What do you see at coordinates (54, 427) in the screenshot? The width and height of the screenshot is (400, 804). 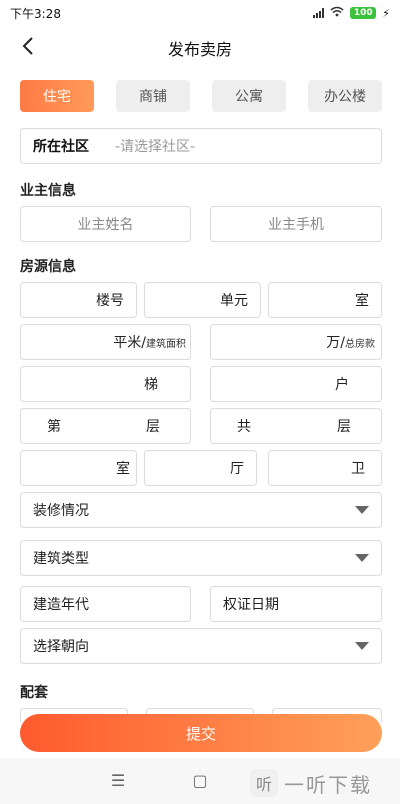 I see `floor-prefix-label: 第` at bounding box center [54, 427].